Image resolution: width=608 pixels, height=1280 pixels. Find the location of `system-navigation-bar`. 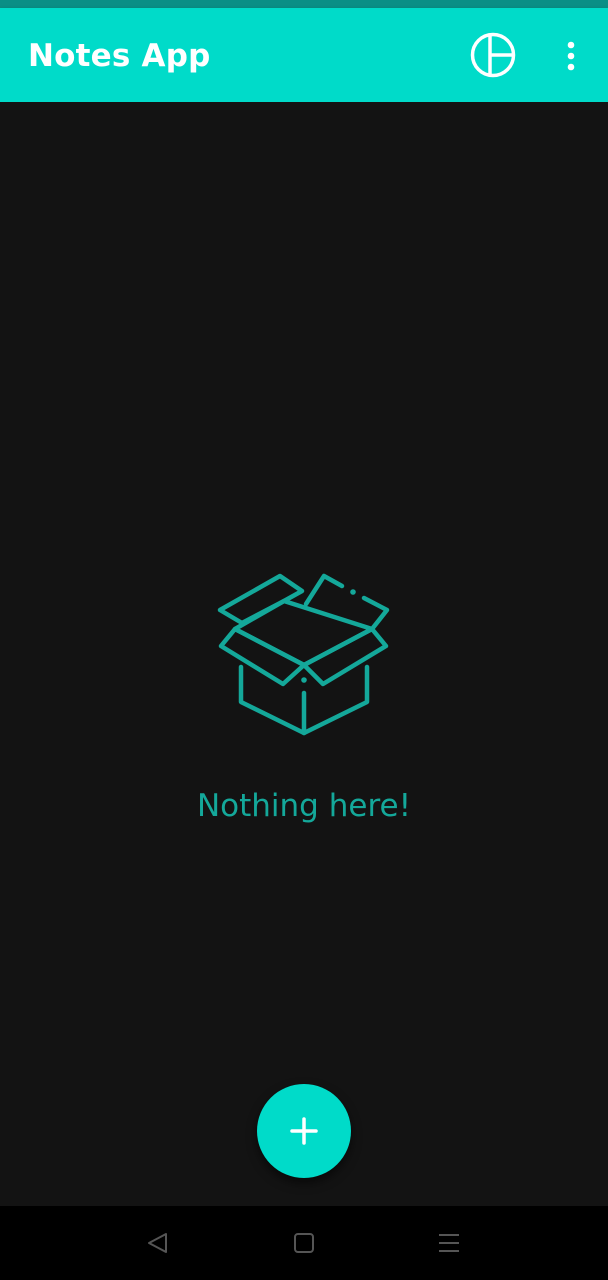

system-navigation-bar is located at coordinates (304, 1243).